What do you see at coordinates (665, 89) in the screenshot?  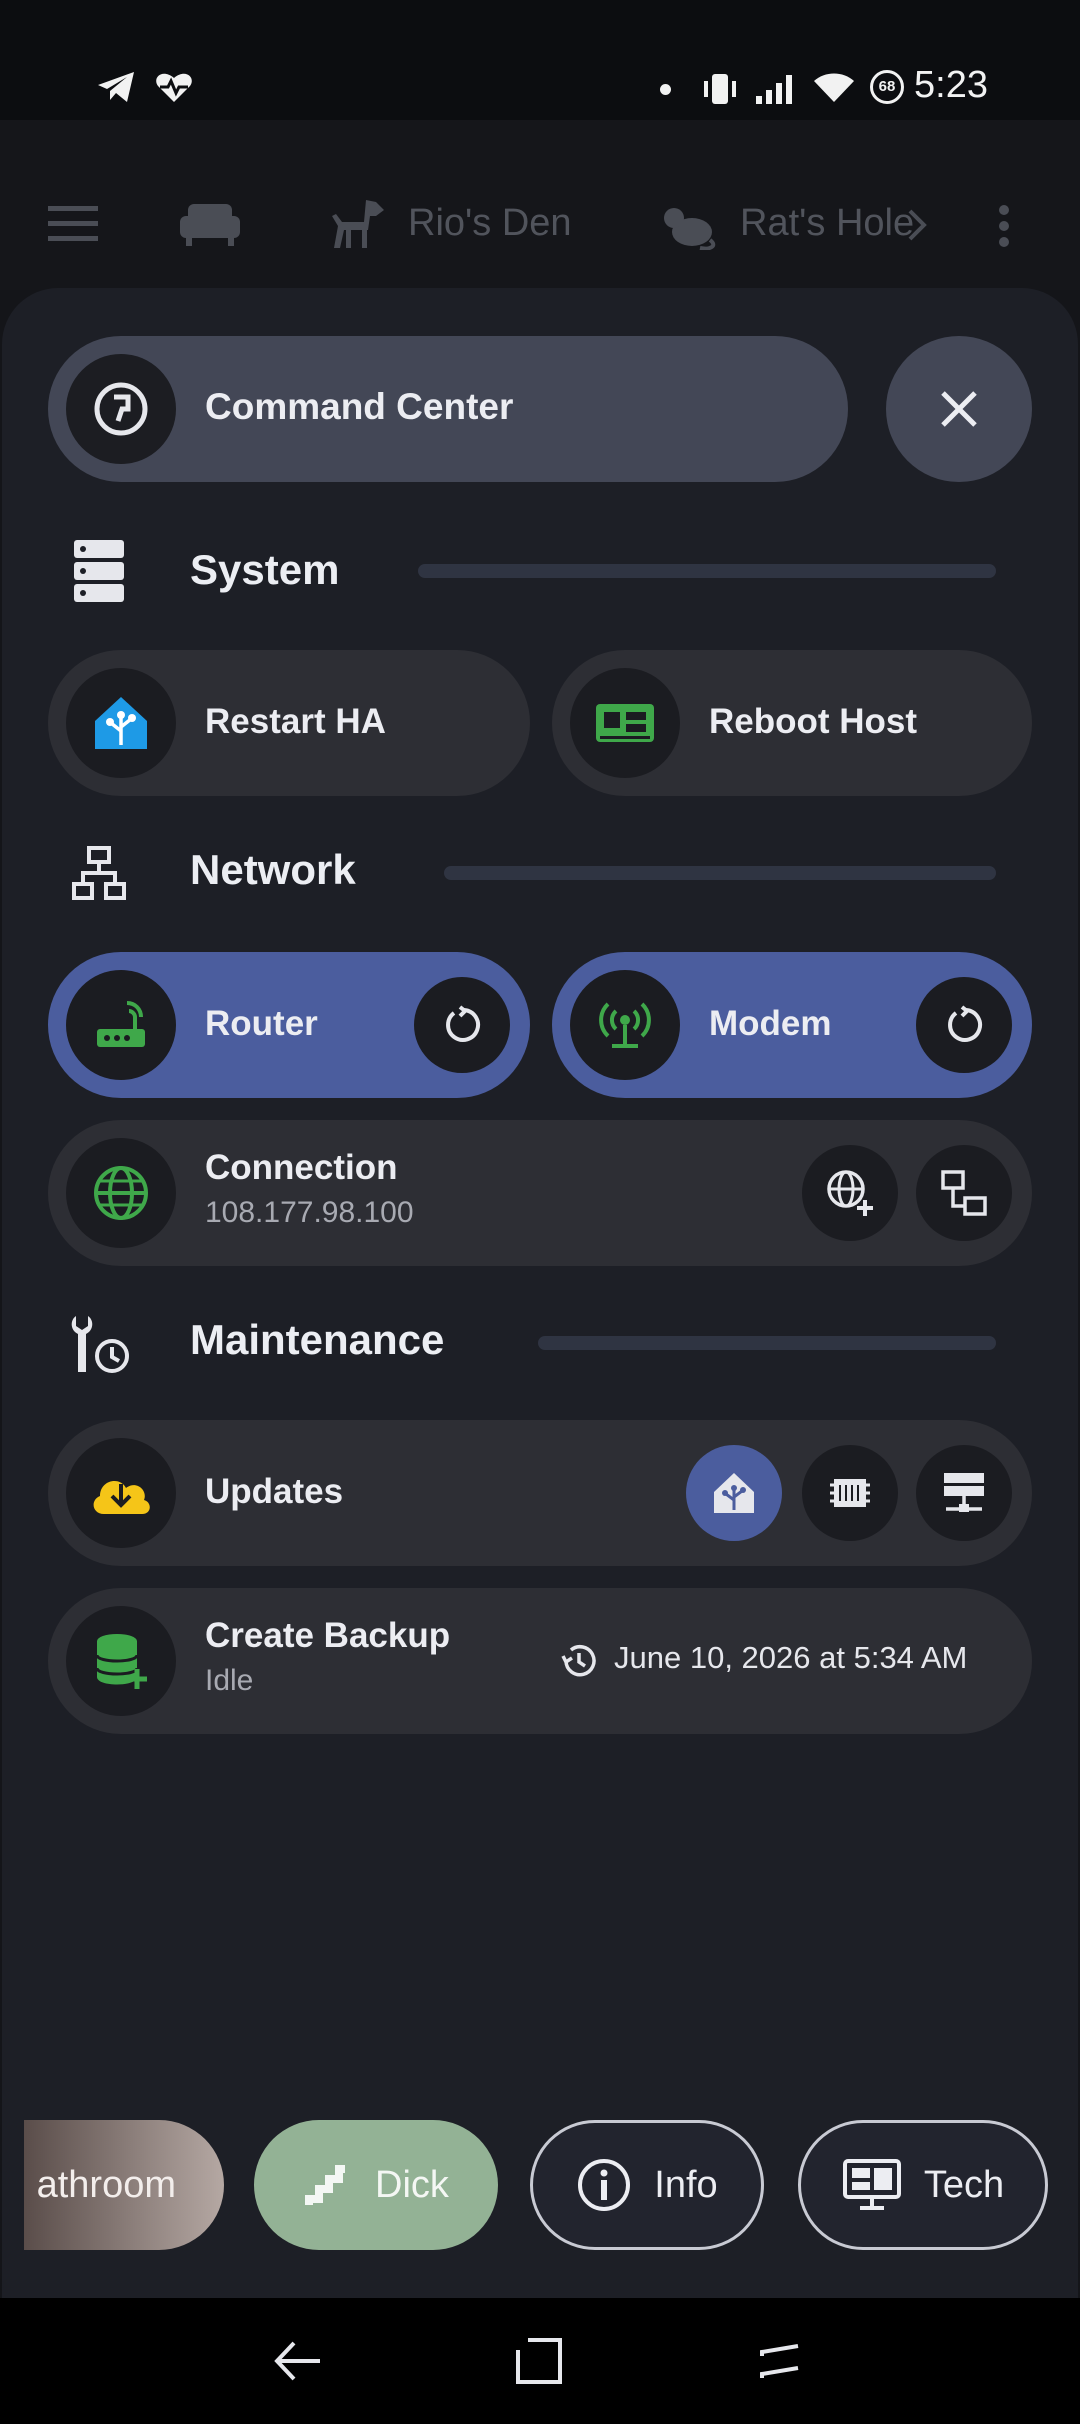 I see `notification-dot-icon` at bounding box center [665, 89].